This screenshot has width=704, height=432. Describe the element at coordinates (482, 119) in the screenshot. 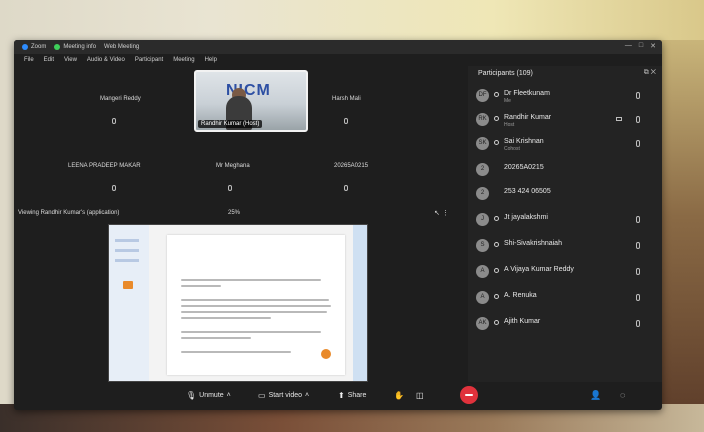

I see `avatar: RK` at that location.